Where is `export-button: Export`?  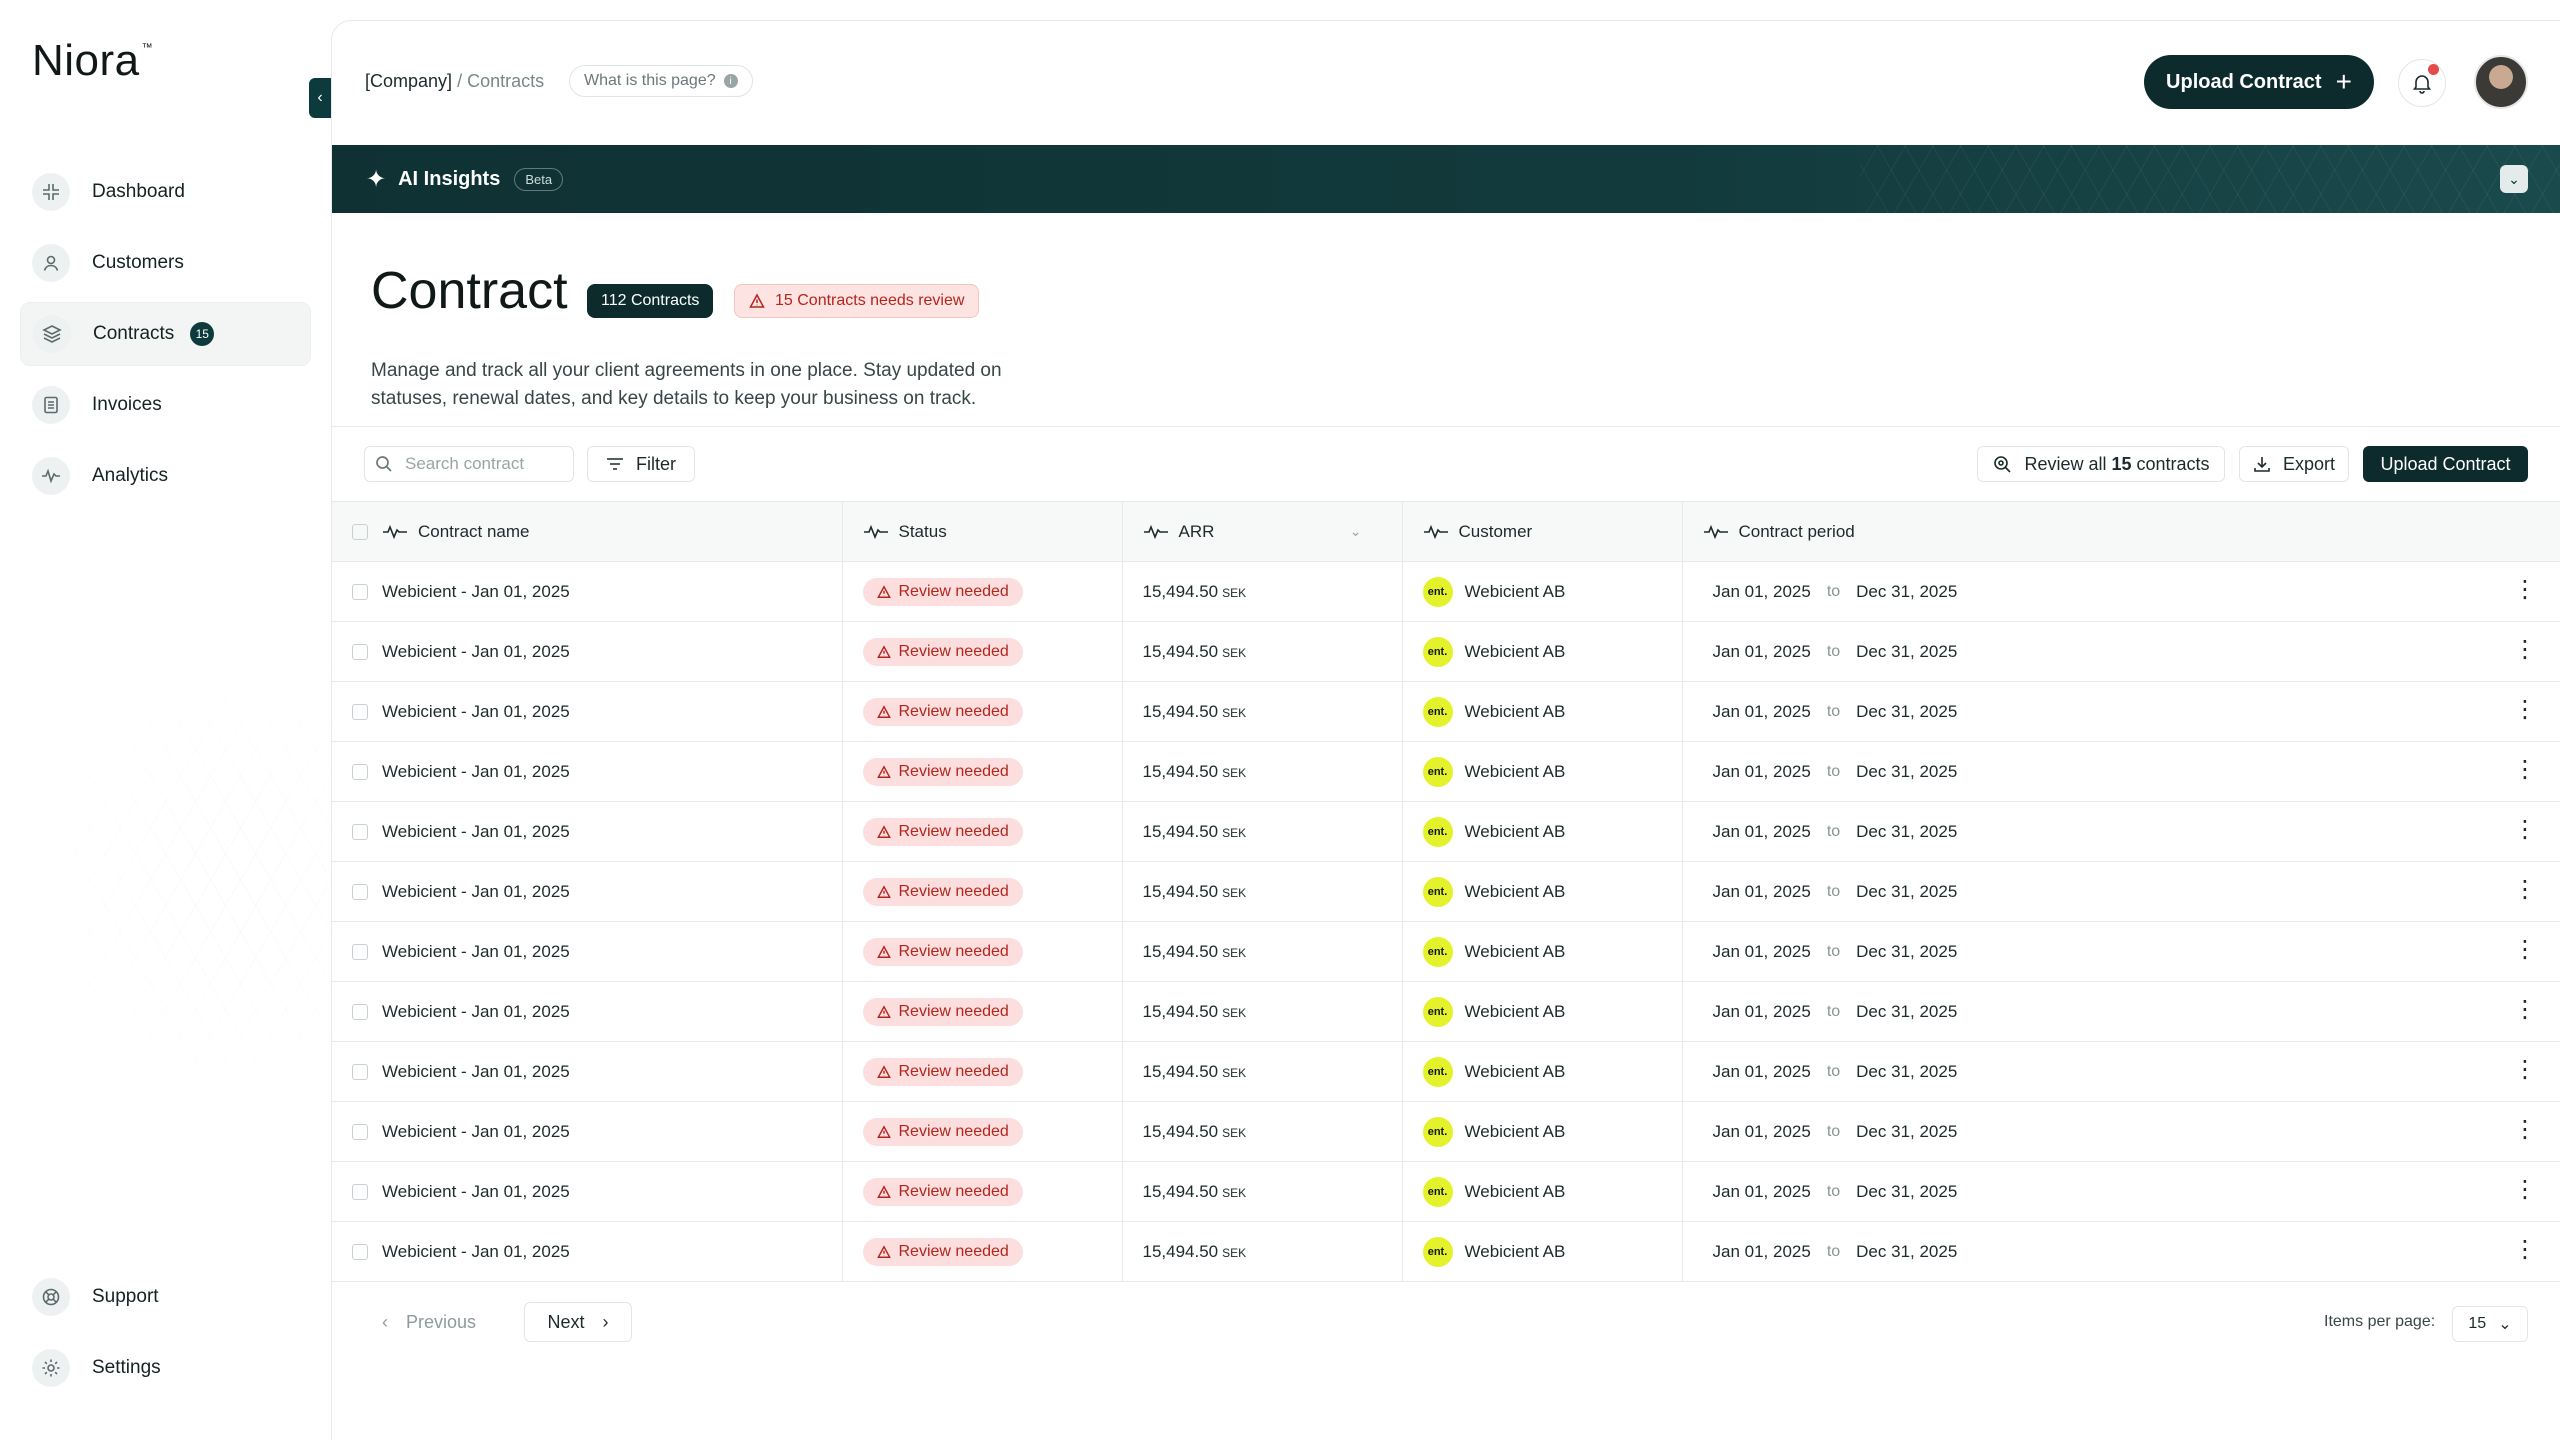 export-button: Export is located at coordinates (2294, 464).